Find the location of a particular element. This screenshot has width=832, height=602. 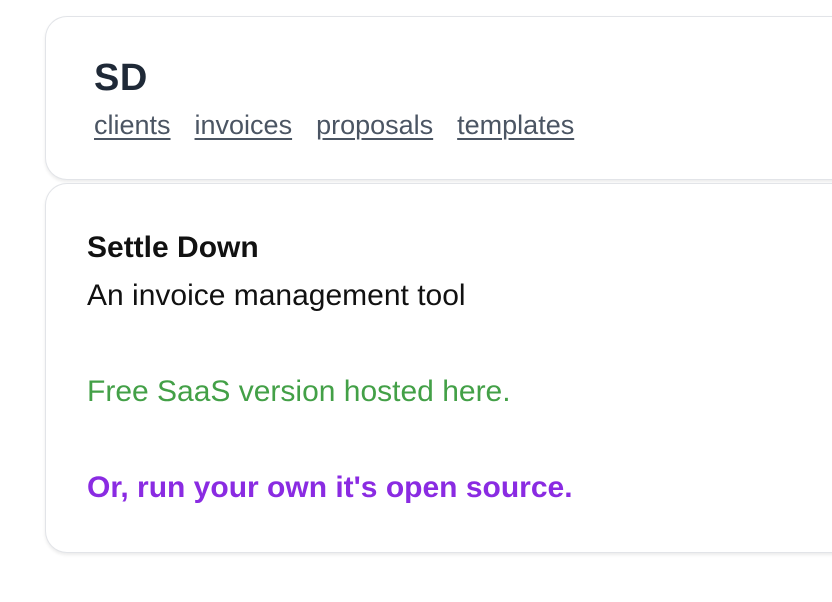

nav-link-clients: clients is located at coordinates (132, 125).